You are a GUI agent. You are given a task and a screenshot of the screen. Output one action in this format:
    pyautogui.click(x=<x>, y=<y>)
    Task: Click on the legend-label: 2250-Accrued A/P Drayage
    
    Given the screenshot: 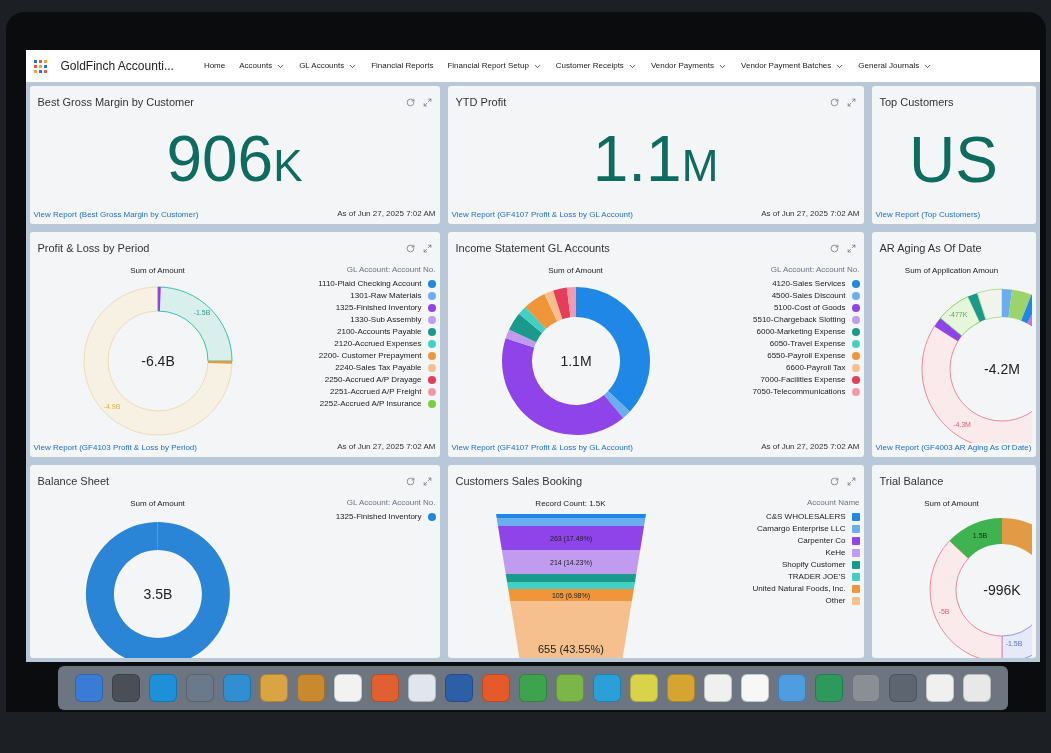 What is the action you would take?
    pyautogui.click(x=373, y=379)
    